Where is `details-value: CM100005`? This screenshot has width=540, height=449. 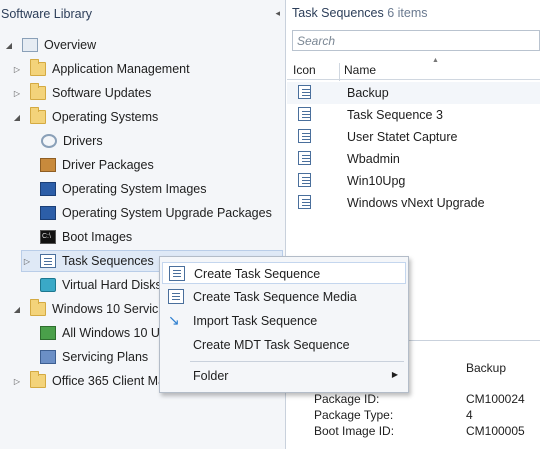 details-value: CM100005 is located at coordinates (495, 431).